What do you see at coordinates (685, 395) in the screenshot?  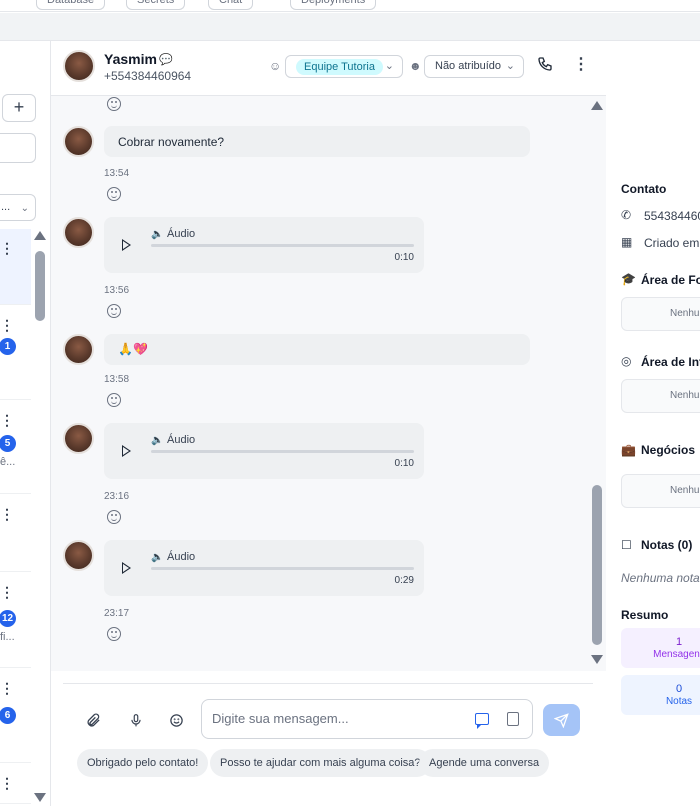 I see `empty-value: Nenhum` at bounding box center [685, 395].